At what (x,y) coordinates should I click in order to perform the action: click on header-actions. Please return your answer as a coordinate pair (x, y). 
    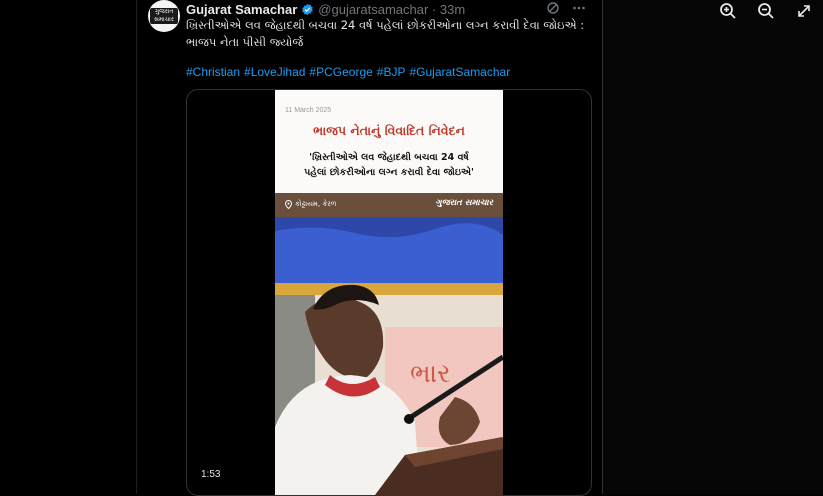
    Looking at the image, I should click on (566, 8).